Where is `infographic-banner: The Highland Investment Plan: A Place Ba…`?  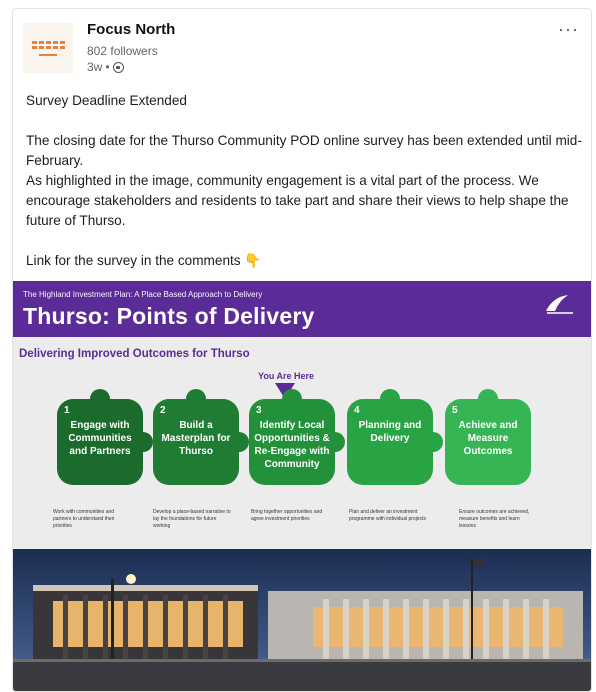 infographic-banner: The Highland Investment Plan: A Place Ba… is located at coordinates (302, 309).